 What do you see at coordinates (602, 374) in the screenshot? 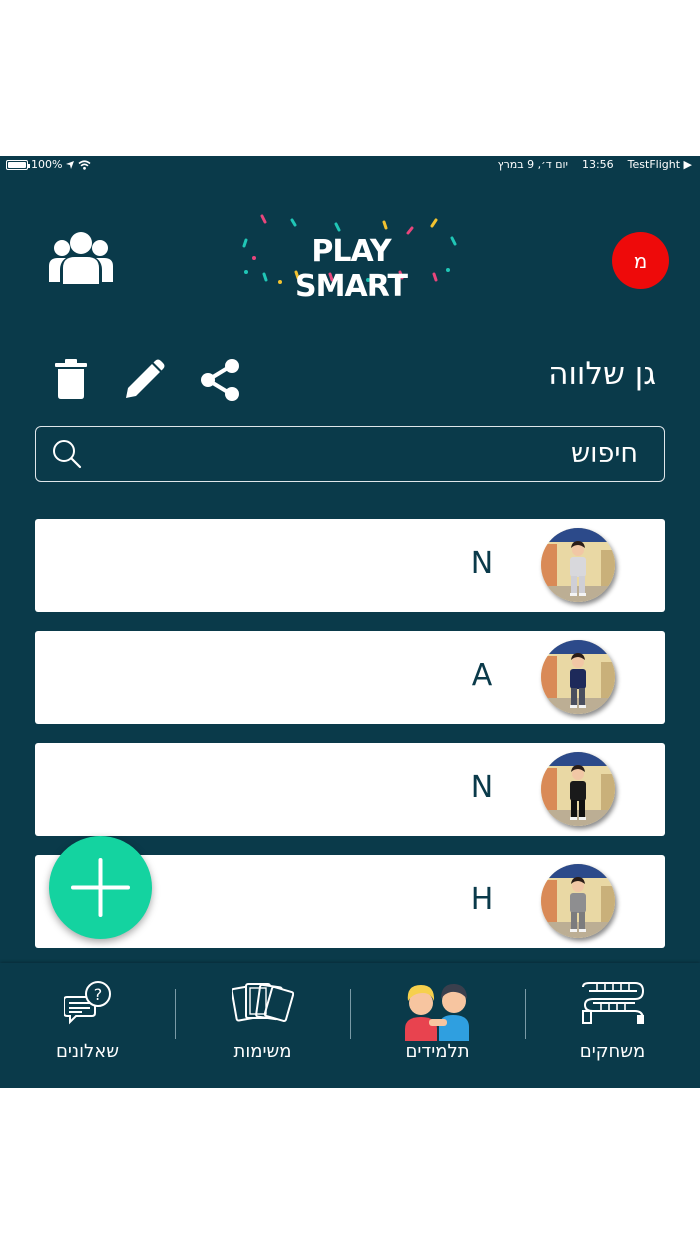
I see `group-title: גן שלווה` at bounding box center [602, 374].